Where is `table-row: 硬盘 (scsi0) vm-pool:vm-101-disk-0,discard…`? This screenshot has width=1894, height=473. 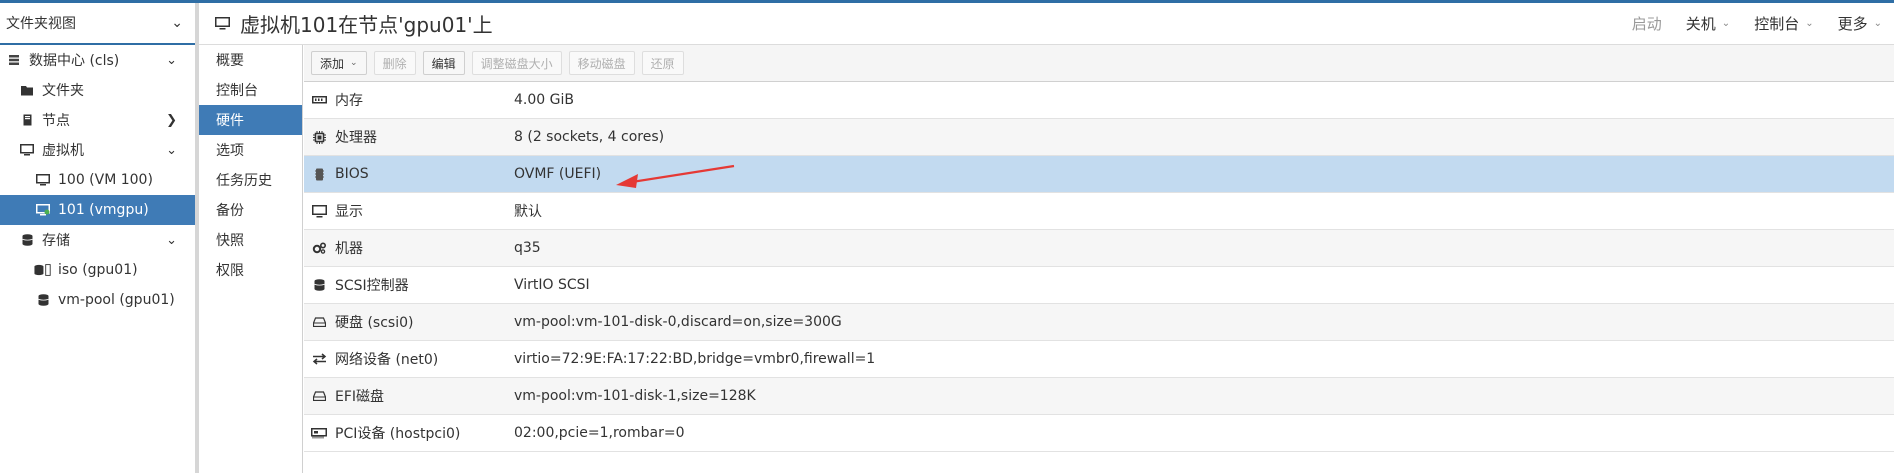 table-row: 硬盘 (scsi0) vm-pool:vm-101-disk-0,discard… is located at coordinates (1099, 322).